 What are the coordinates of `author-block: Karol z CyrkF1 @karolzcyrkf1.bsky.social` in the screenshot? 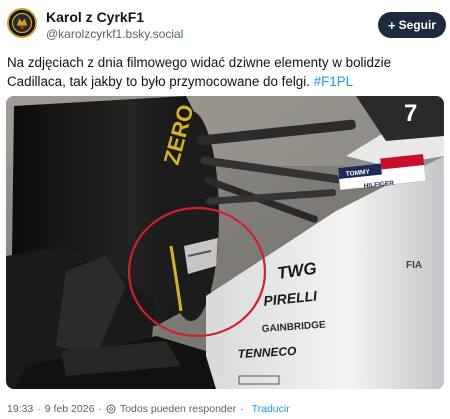 It's located at (114, 25).